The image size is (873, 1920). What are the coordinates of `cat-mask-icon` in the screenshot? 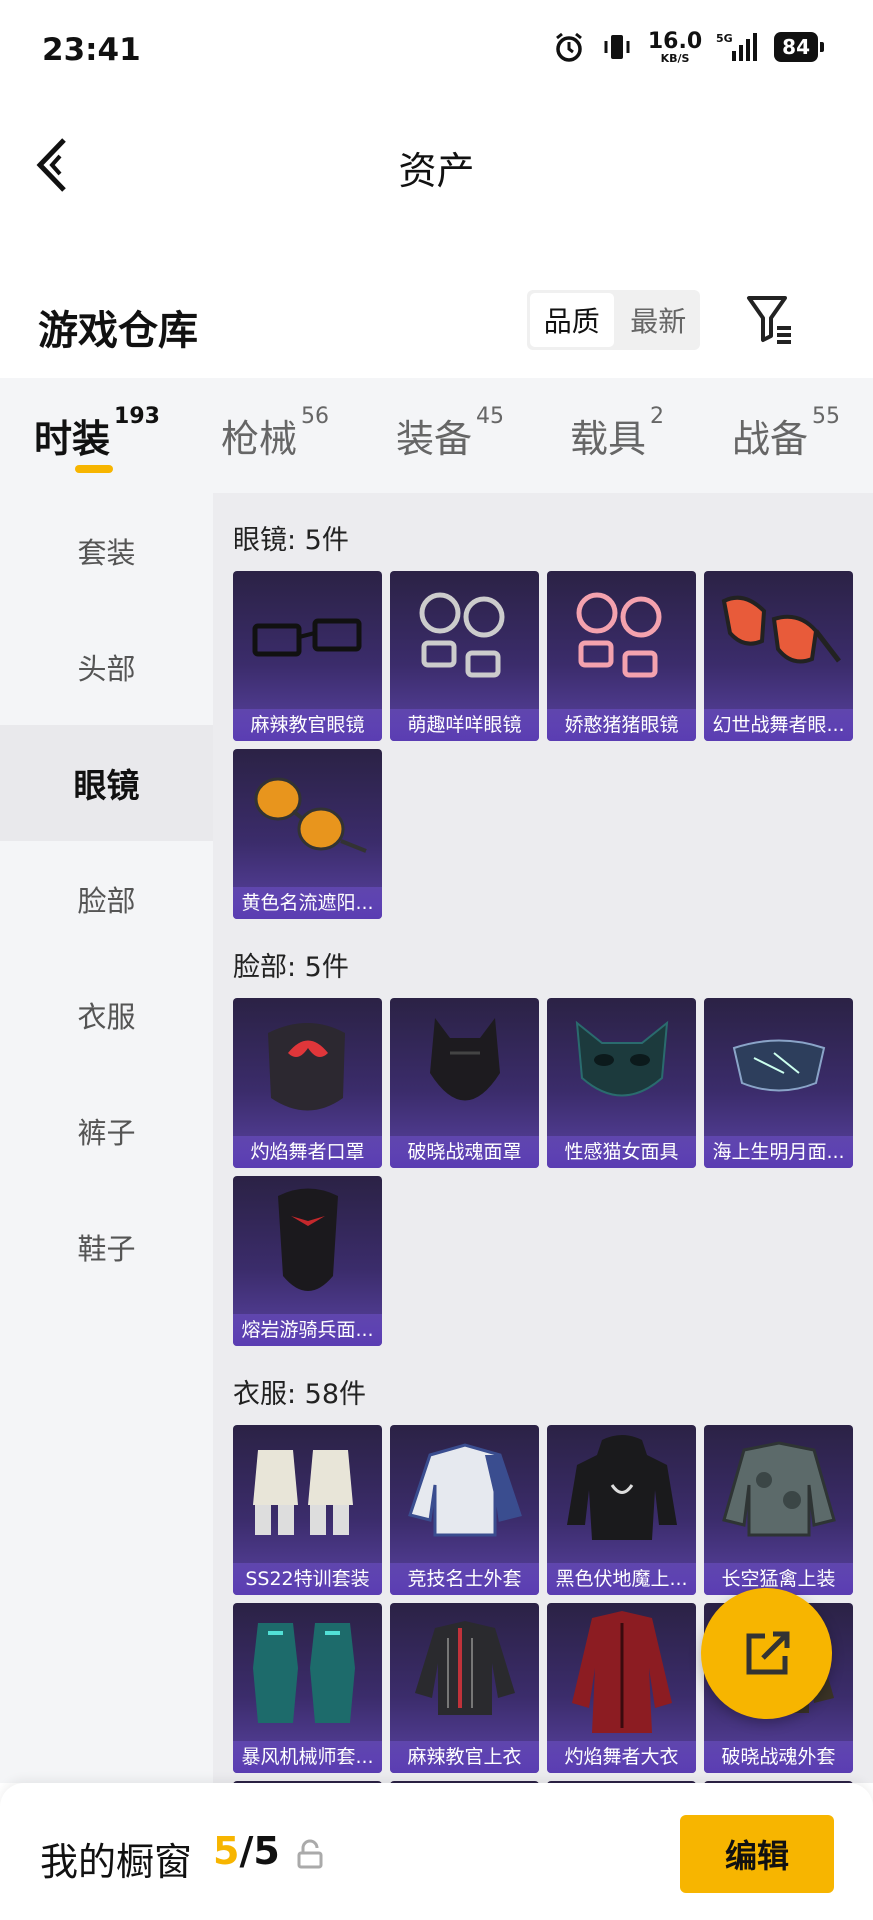 It's located at (622, 1058).